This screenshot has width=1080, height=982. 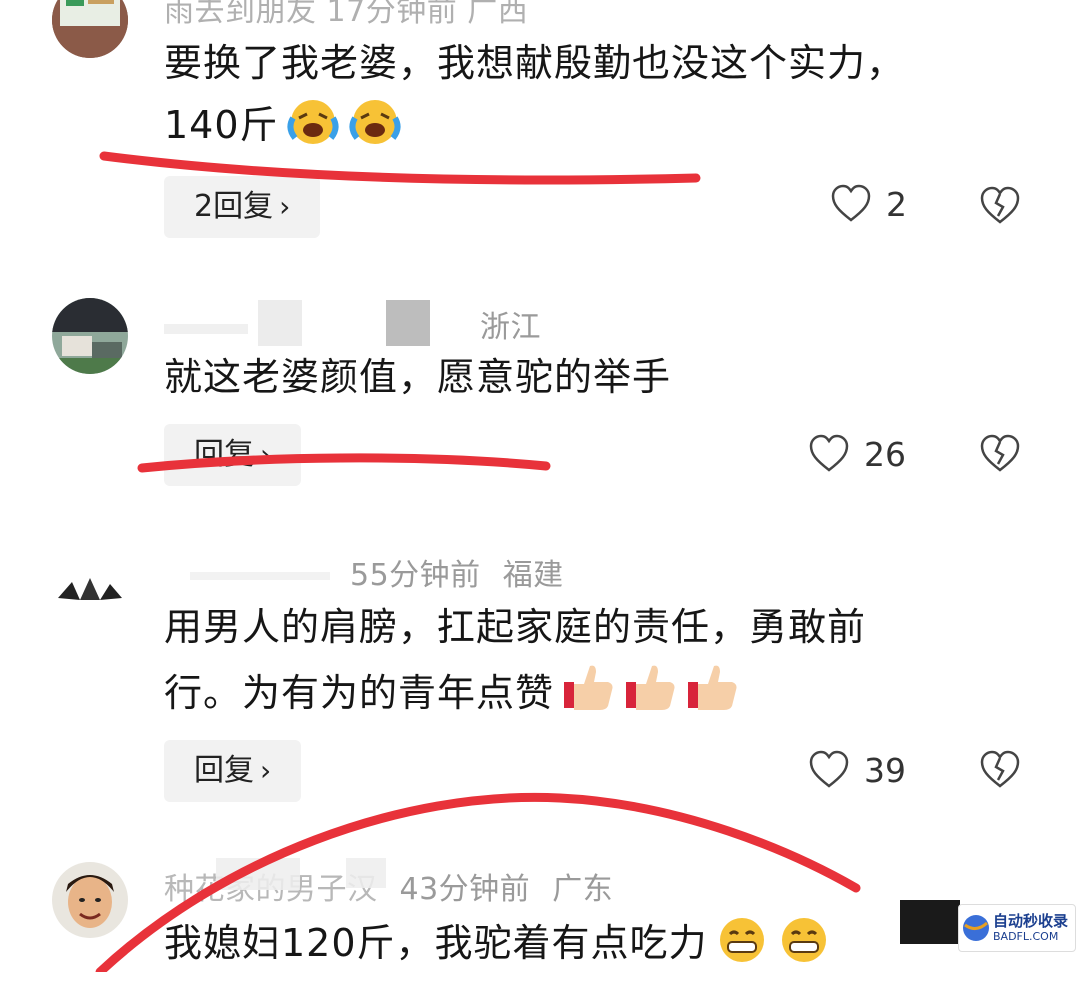 What do you see at coordinates (857, 770) in the screenshot?
I see `like-button: 39` at bounding box center [857, 770].